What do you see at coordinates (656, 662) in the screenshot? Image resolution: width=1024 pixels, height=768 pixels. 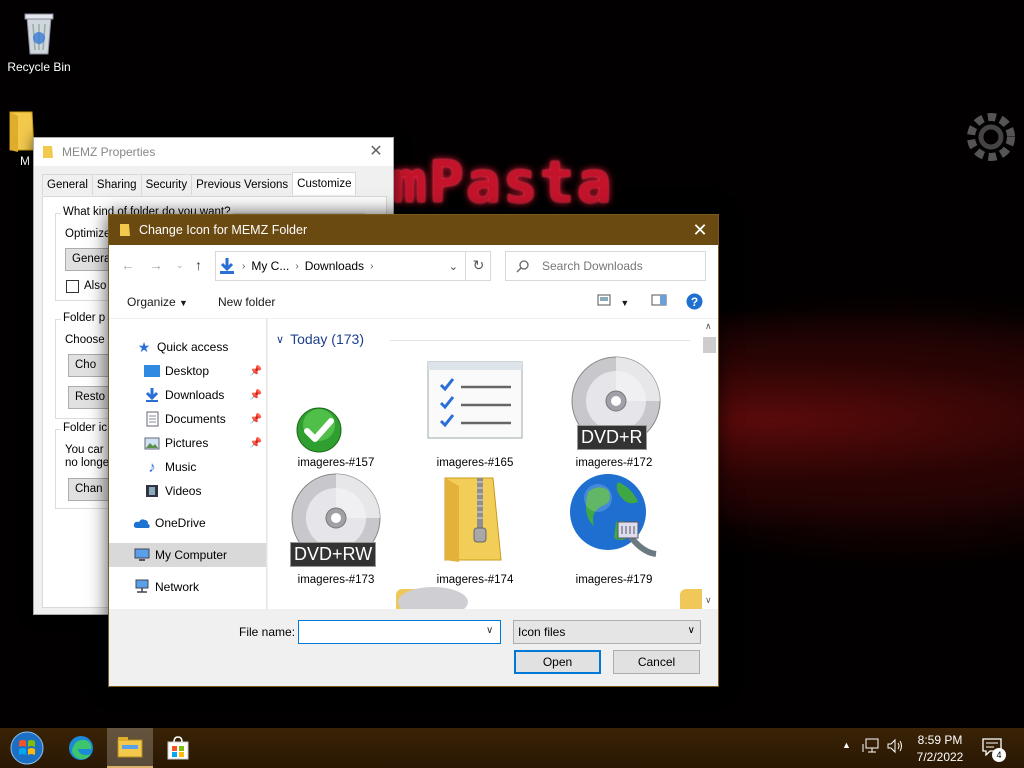 I see `cancel-button: Cancel` at bounding box center [656, 662].